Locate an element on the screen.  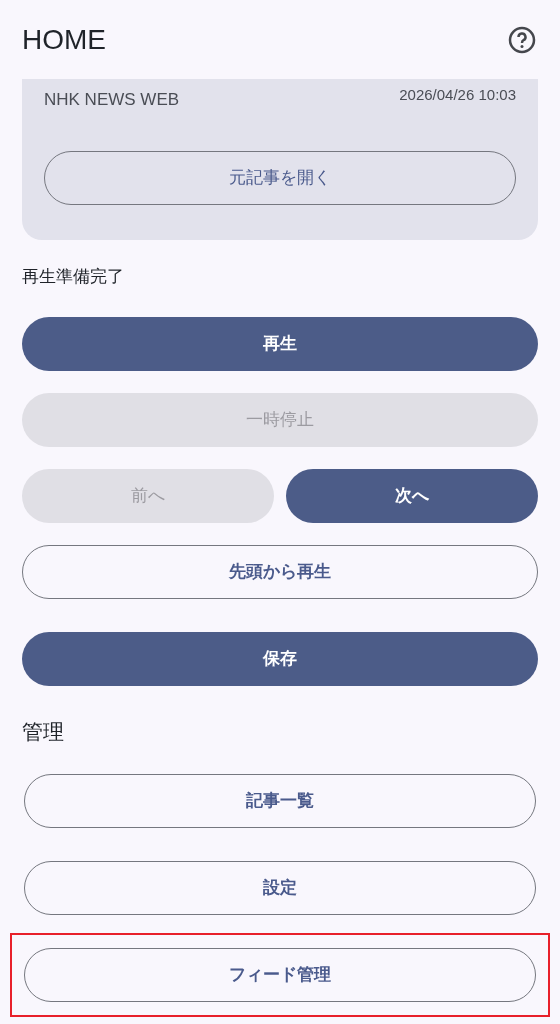
page-title: HOME is located at coordinates (64, 39).